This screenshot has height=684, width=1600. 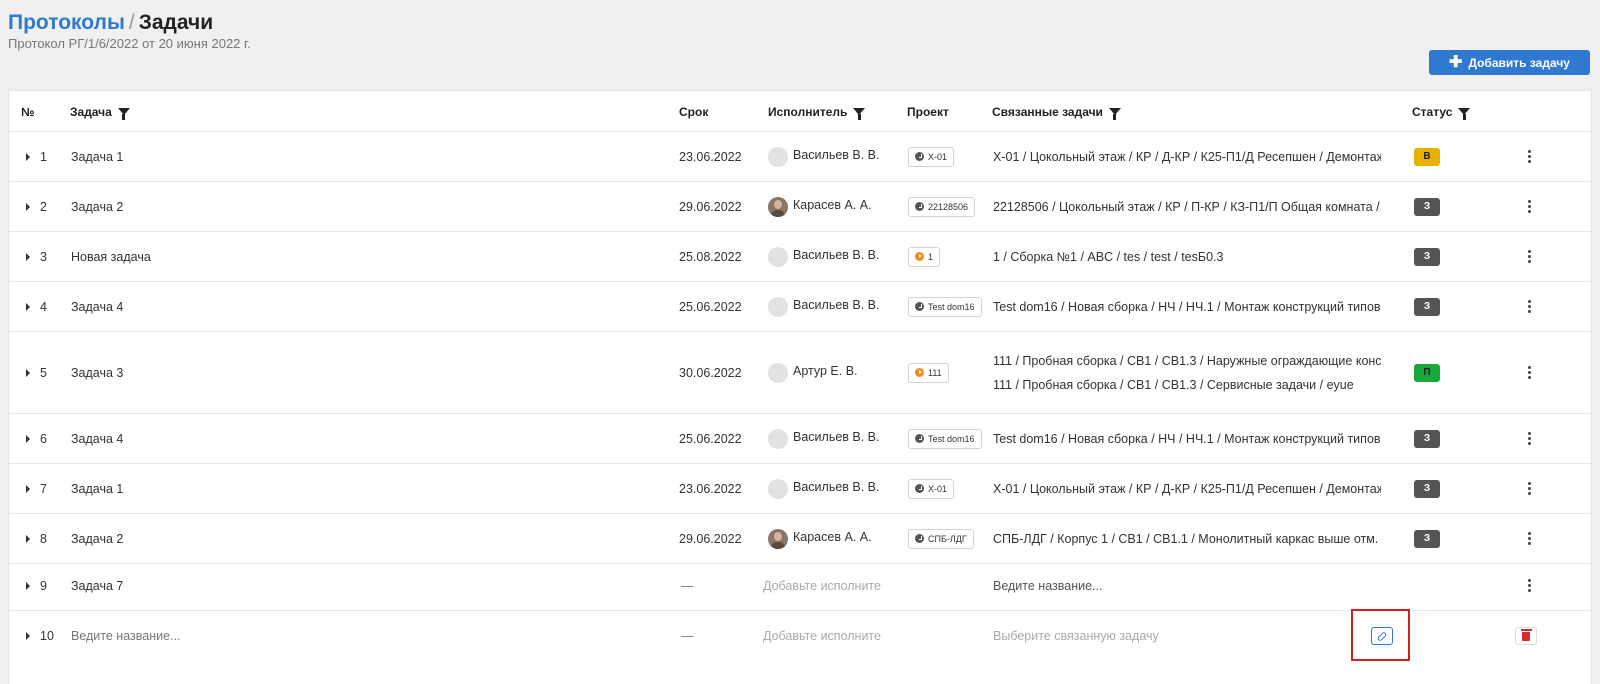 What do you see at coordinates (813, 372) in the screenshot?
I see `assignee: Артур Е. В.` at bounding box center [813, 372].